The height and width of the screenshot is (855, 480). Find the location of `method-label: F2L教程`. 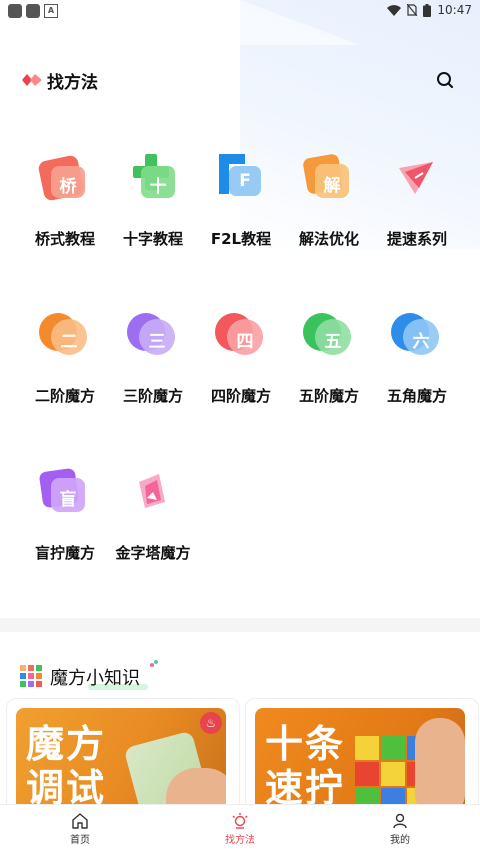

method-label: F2L教程 is located at coordinates (241, 239).